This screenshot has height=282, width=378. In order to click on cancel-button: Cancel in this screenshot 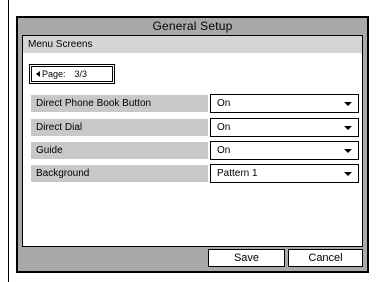, I will do `click(325, 258)`.